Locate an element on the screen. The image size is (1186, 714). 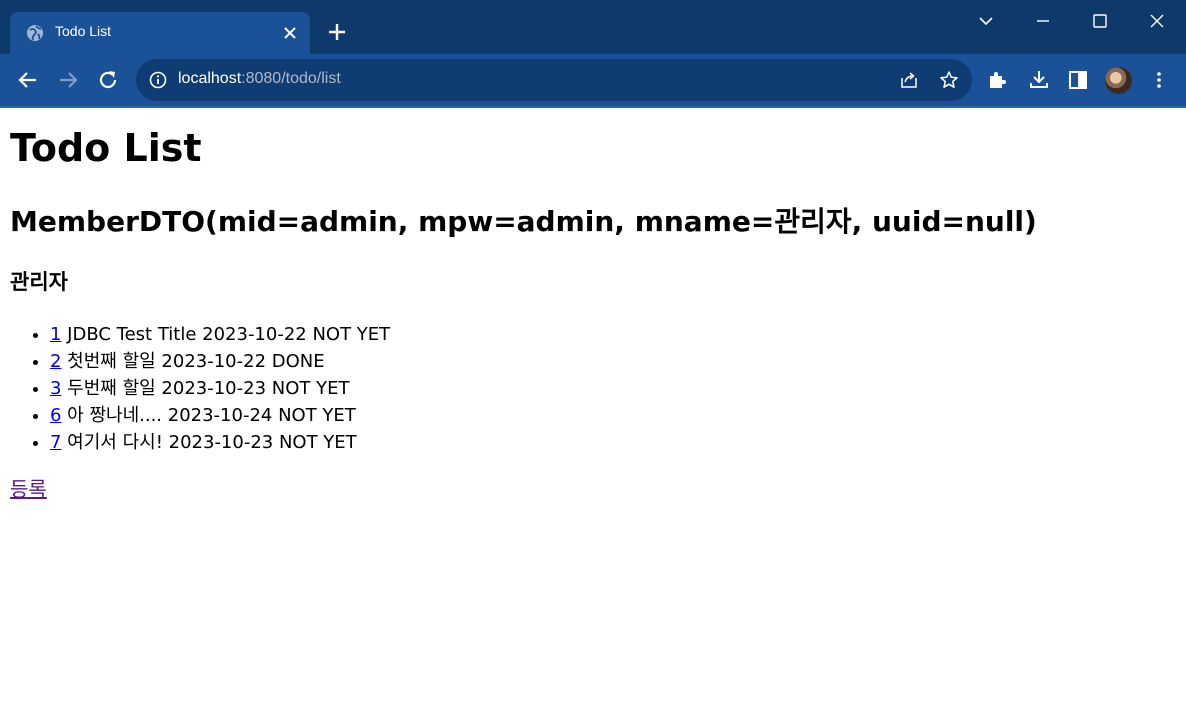
tab-search-icon is located at coordinates (986, 21).